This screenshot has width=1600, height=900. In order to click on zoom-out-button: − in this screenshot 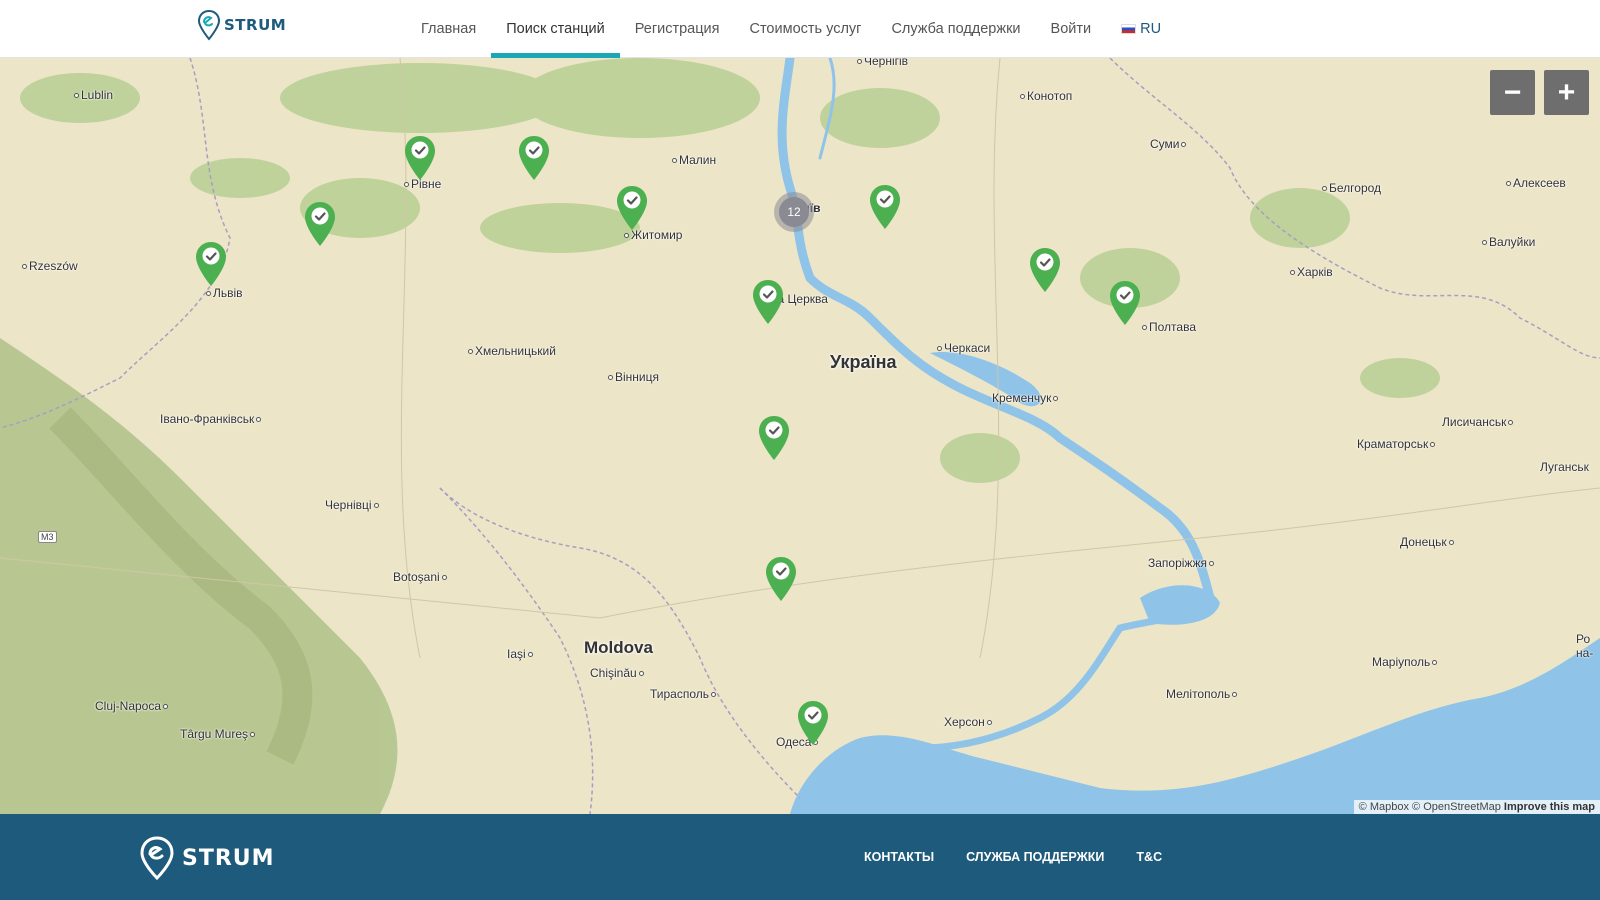, I will do `click(1512, 92)`.